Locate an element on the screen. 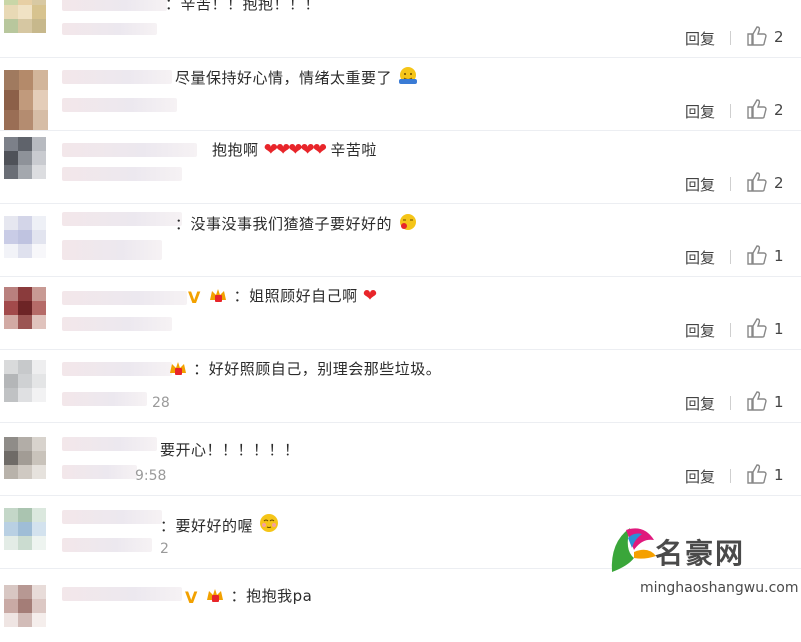 The width and height of the screenshot is (801, 642). comment-text-body: ：要好好的喔 is located at coordinates (207, 526).